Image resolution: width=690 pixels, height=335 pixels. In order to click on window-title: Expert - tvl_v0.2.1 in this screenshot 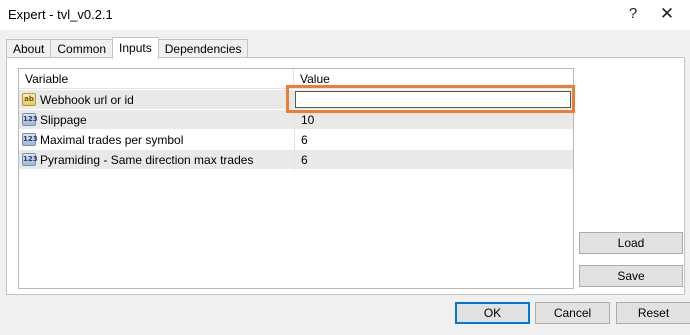, I will do `click(60, 14)`.